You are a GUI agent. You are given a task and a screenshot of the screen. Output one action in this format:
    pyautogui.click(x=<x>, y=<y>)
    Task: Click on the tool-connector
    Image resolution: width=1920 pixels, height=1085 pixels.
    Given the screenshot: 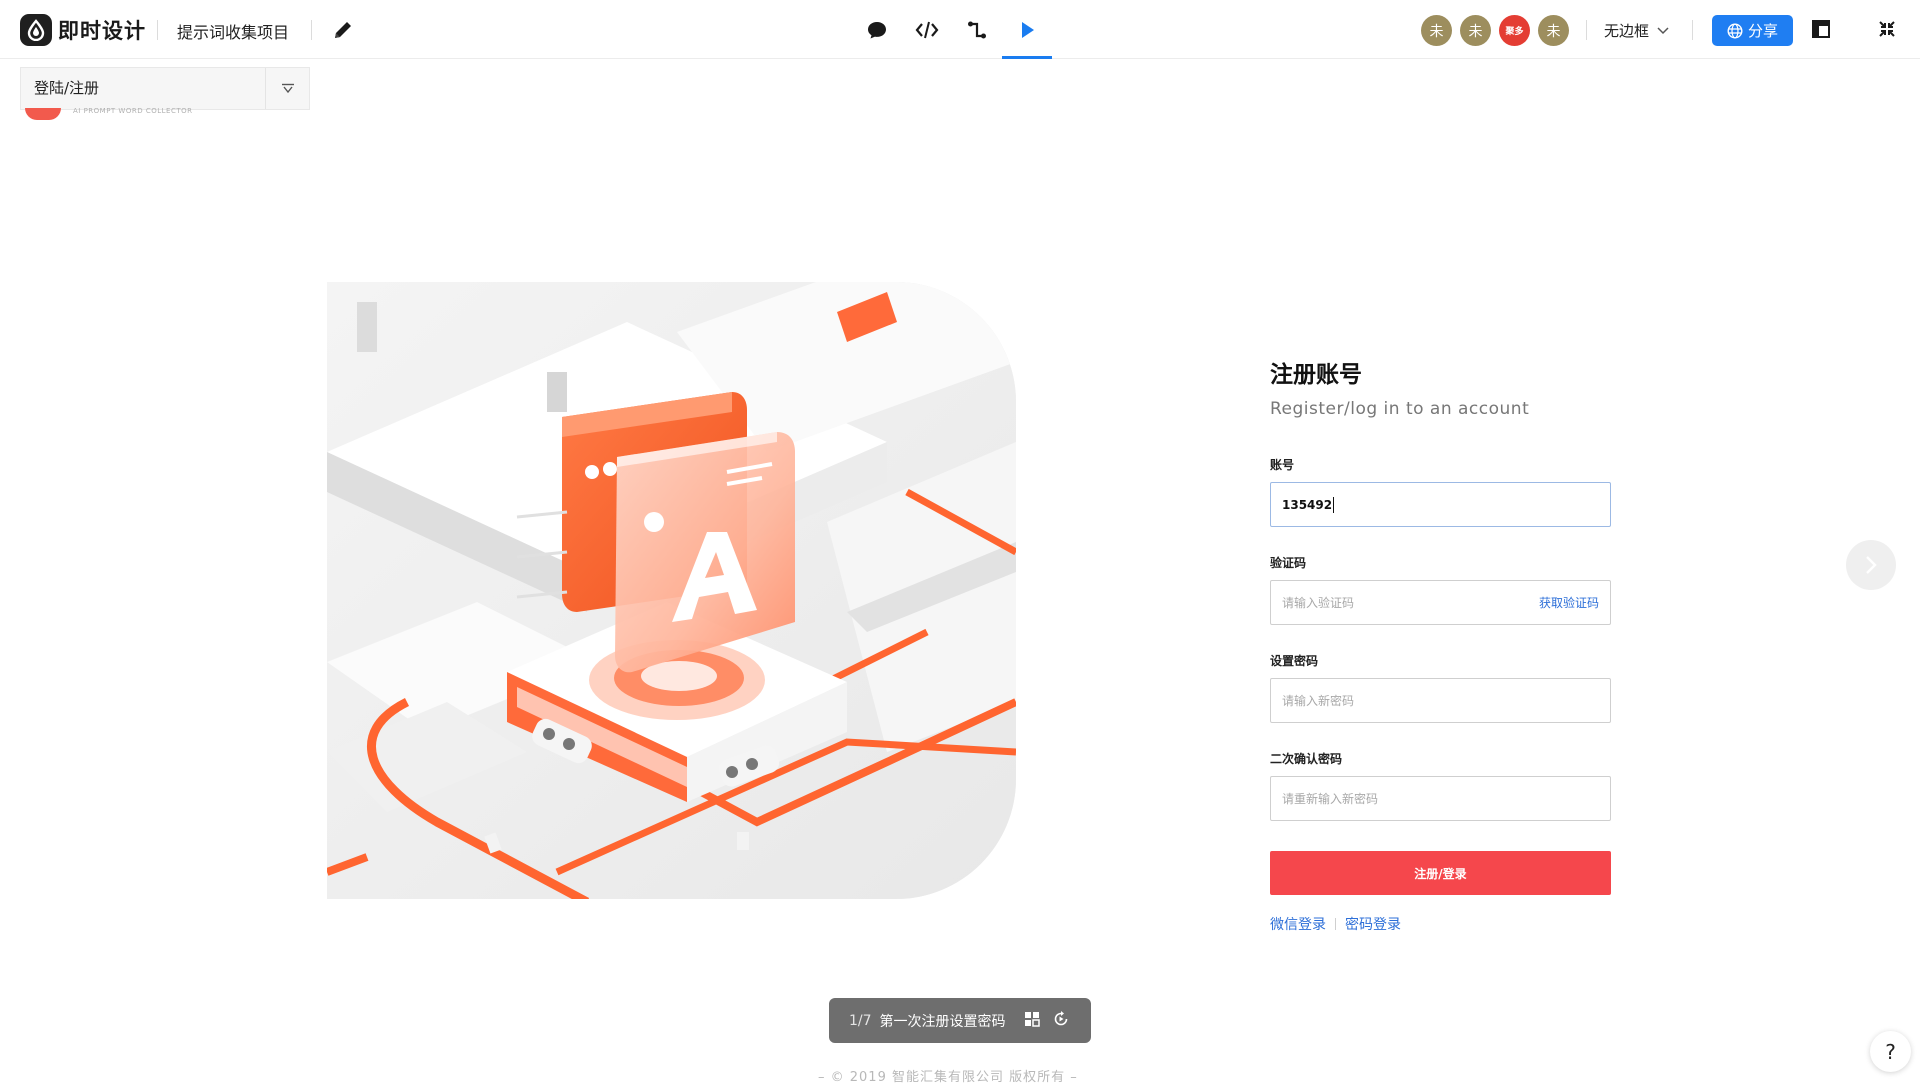 What is the action you would take?
    pyautogui.click(x=977, y=29)
    